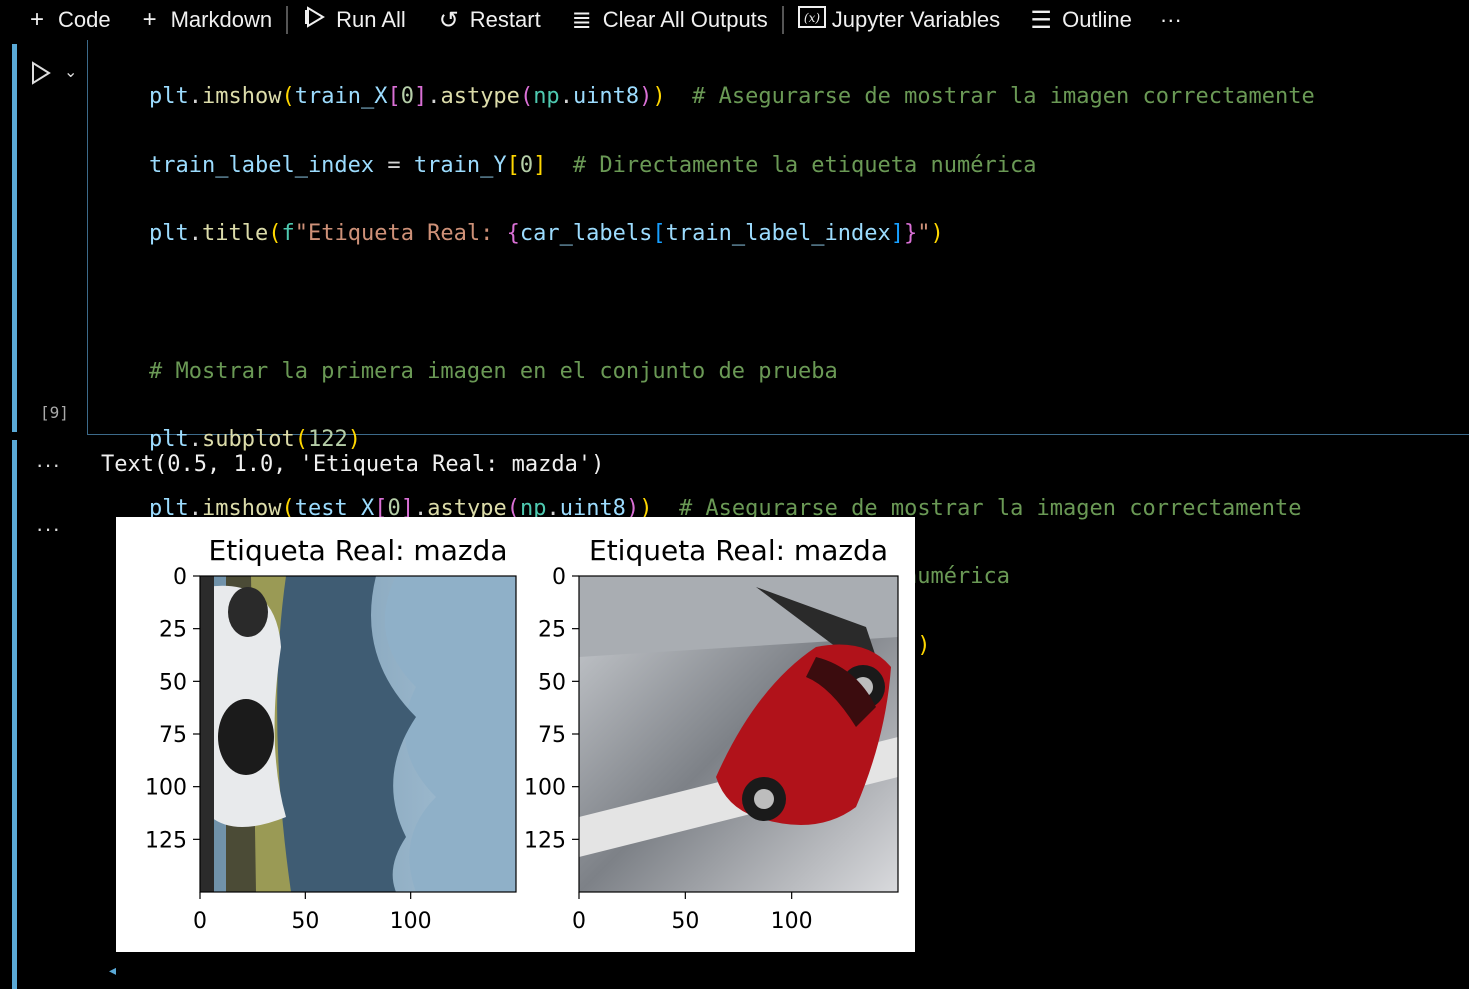  I want to click on run-all-icon, so click(315, 20).